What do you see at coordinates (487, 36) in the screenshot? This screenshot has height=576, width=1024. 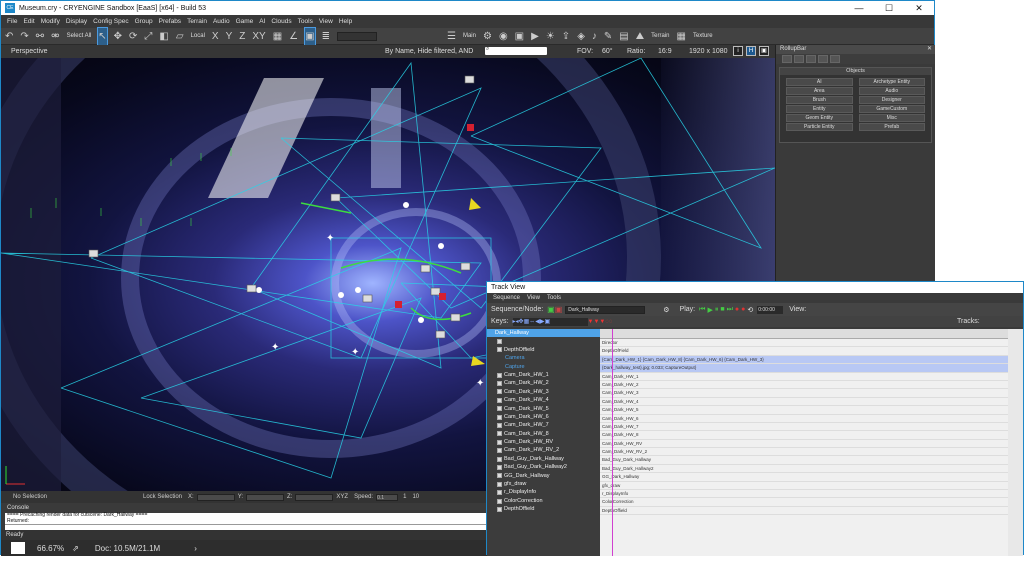 I see `physics-icon: ⚙` at bounding box center [487, 36].